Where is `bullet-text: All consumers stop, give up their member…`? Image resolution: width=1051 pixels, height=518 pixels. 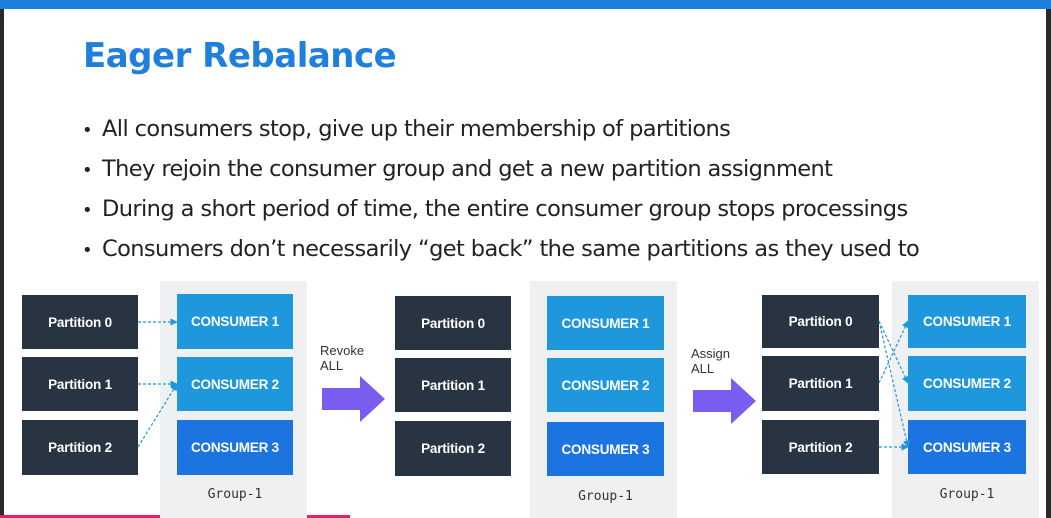 bullet-text: All consumers stop, give up their member… is located at coordinates (416, 129).